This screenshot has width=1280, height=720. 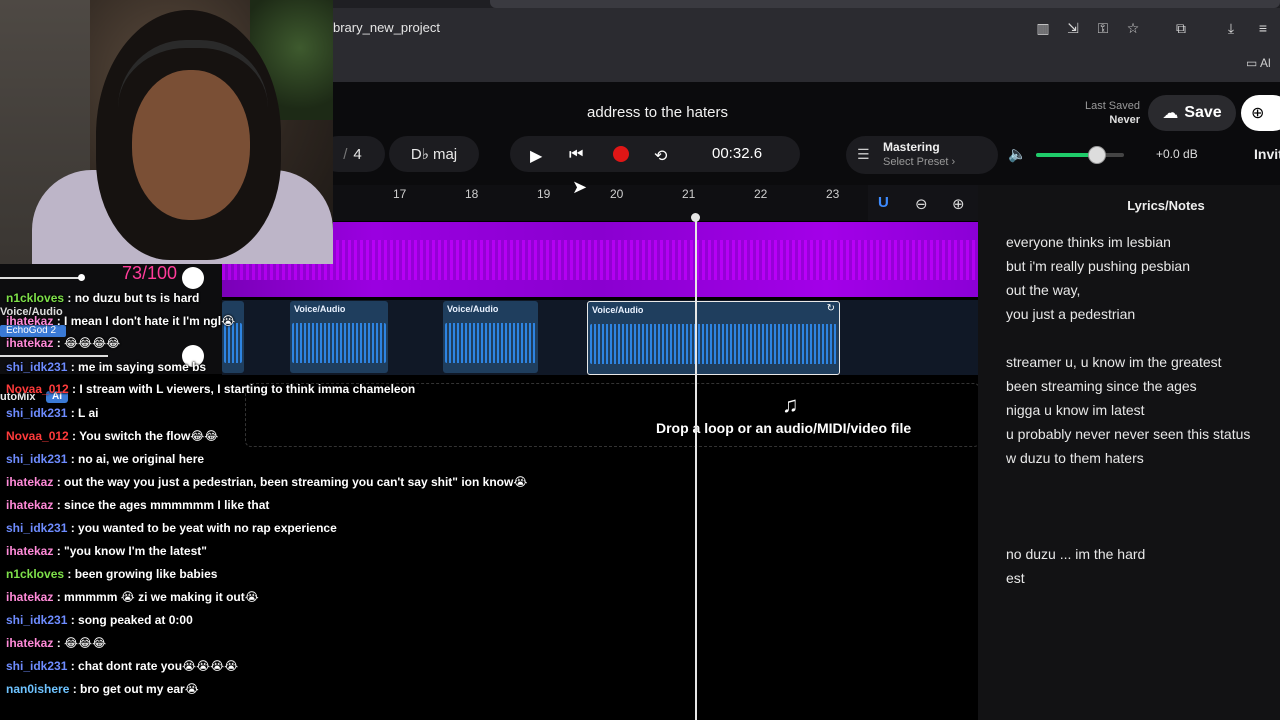 I want to click on timeline-ruler, so click(x=600, y=203).